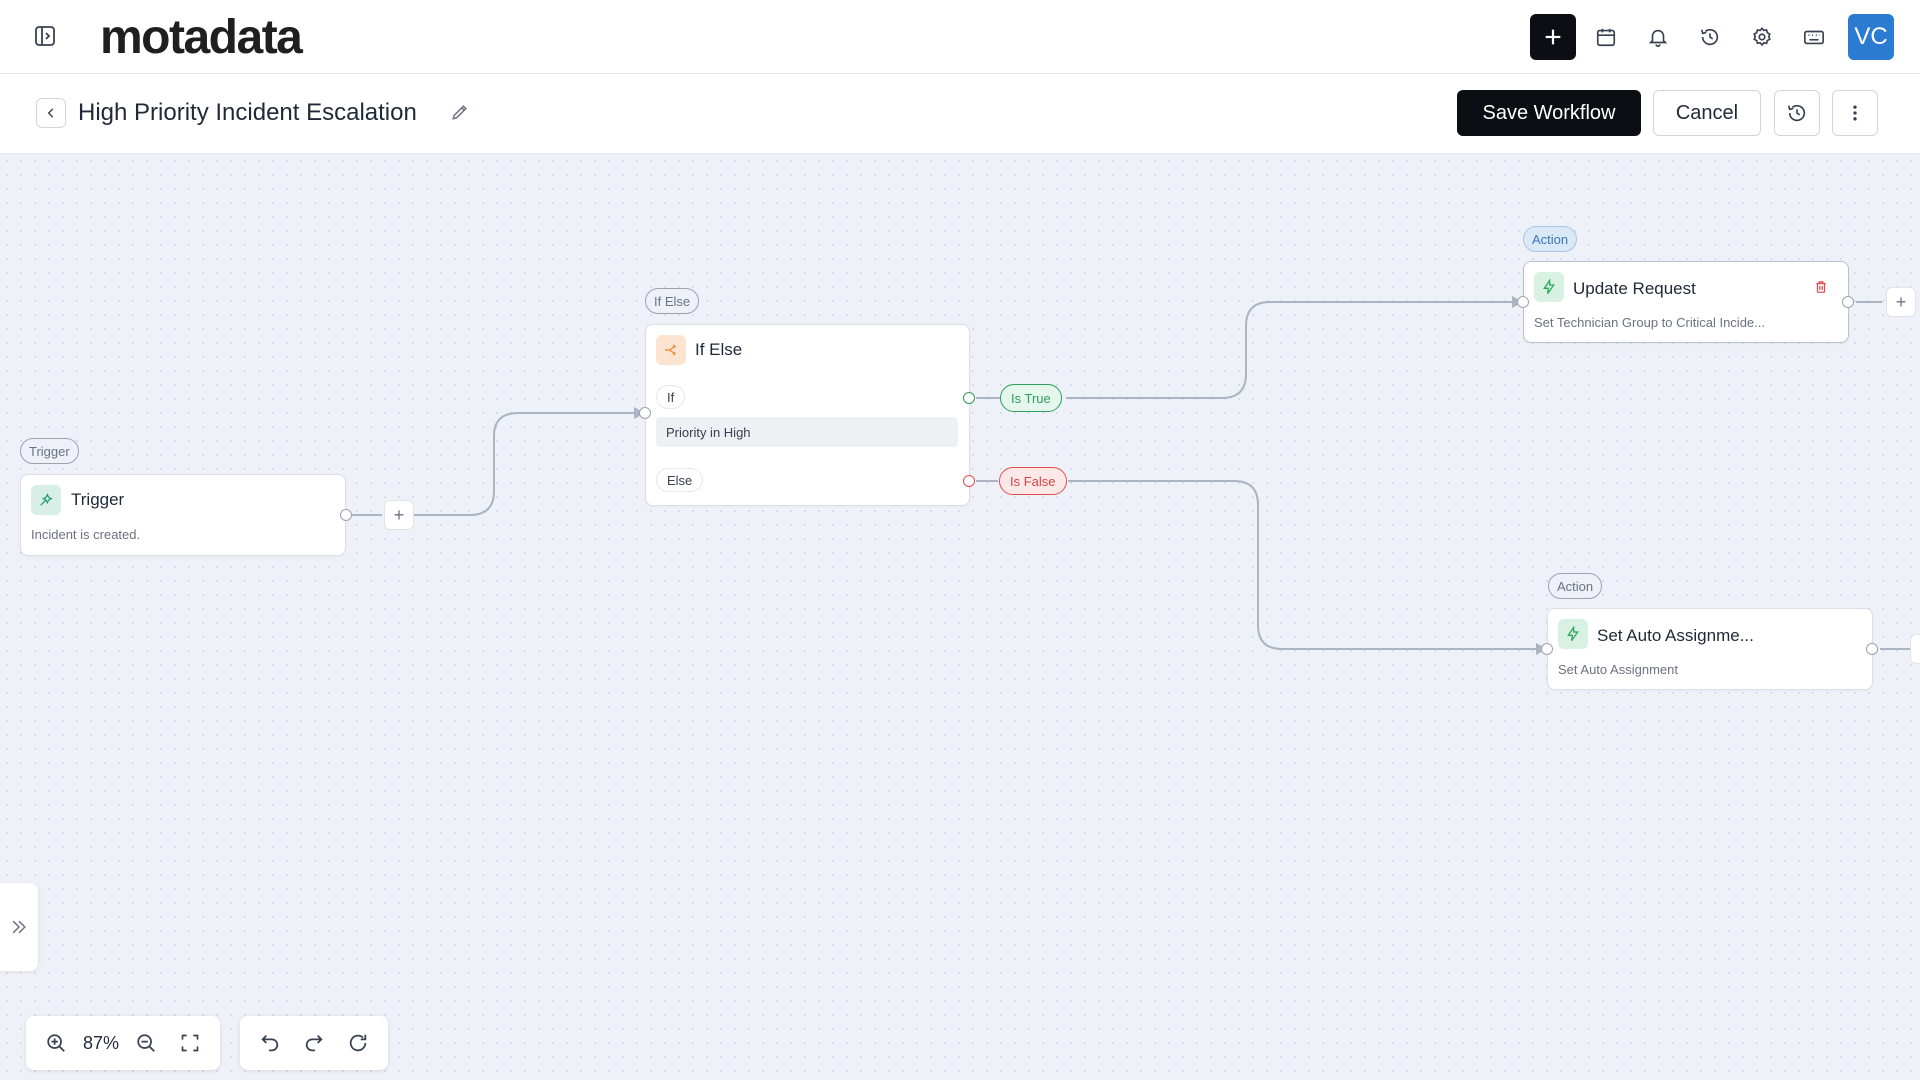  Describe the element at coordinates (969, 481) in the screenshot. I see `false-output-port` at that location.